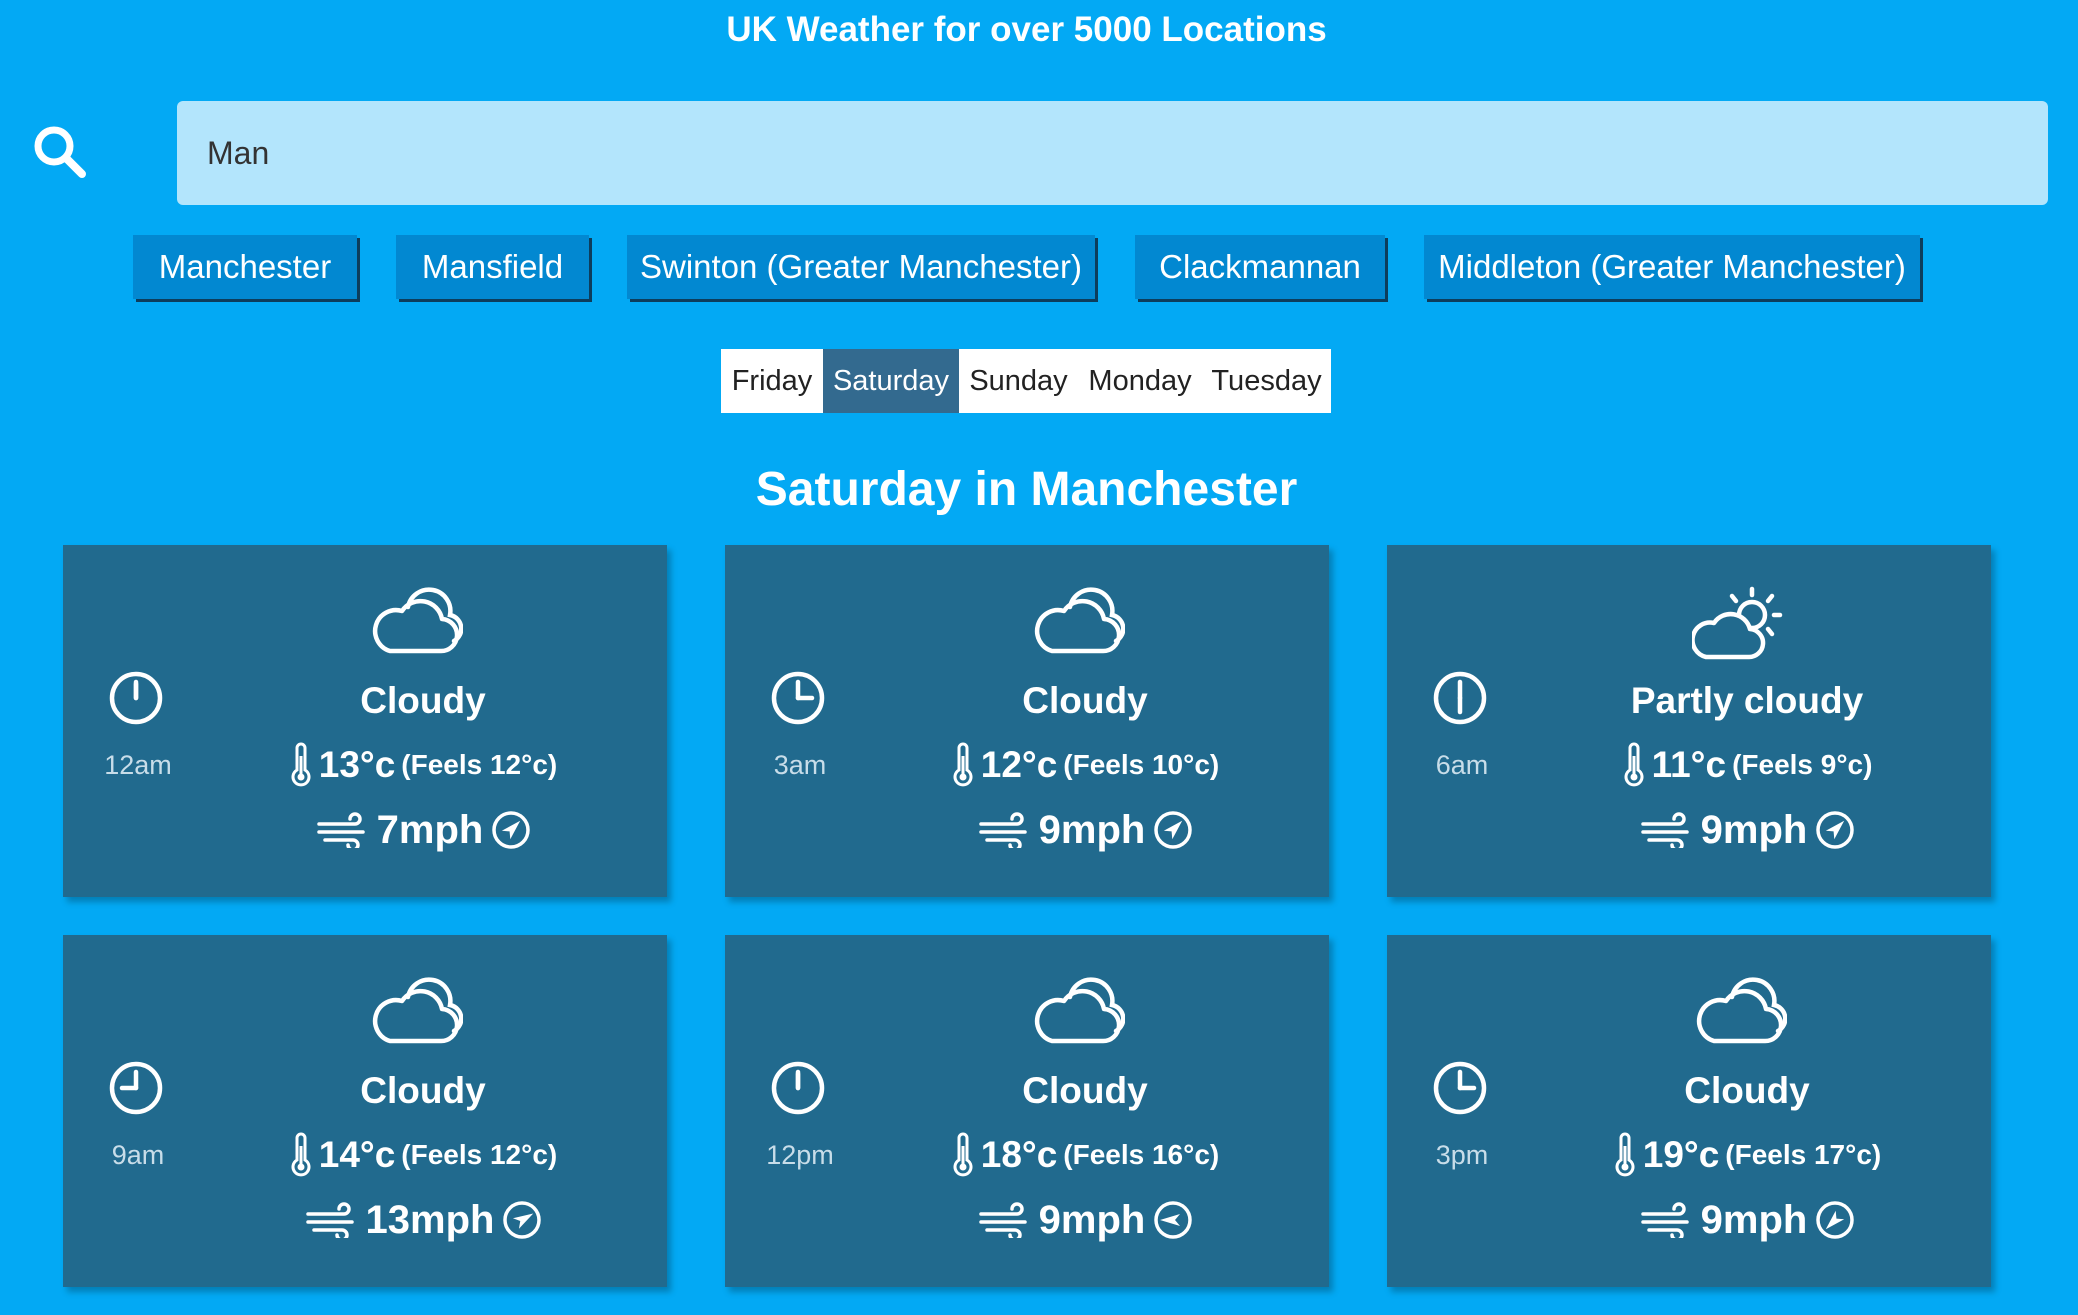 This screenshot has width=2078, height=1315. Describe the element at coordinates (138, 1155) in the screenshot. I see `time-label: 9am` at that location.